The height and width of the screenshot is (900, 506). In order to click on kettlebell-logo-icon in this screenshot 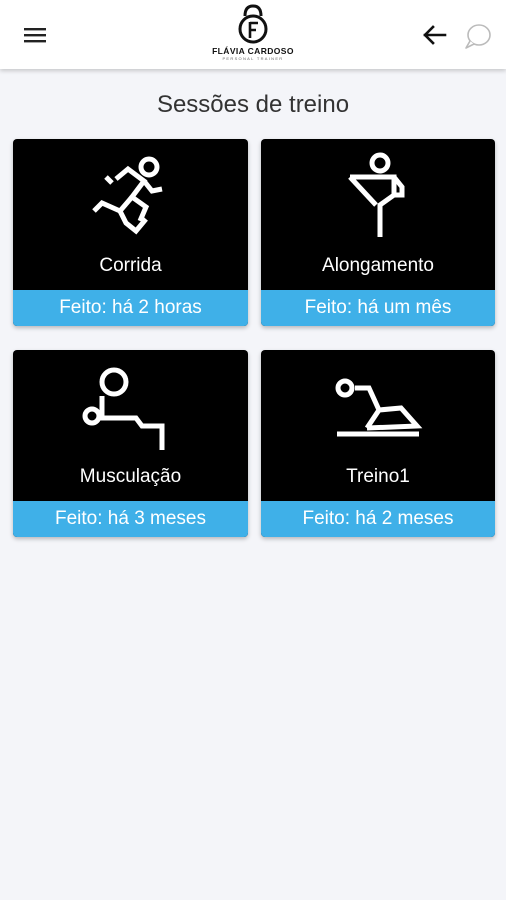, I will do `click(253, 24)`.